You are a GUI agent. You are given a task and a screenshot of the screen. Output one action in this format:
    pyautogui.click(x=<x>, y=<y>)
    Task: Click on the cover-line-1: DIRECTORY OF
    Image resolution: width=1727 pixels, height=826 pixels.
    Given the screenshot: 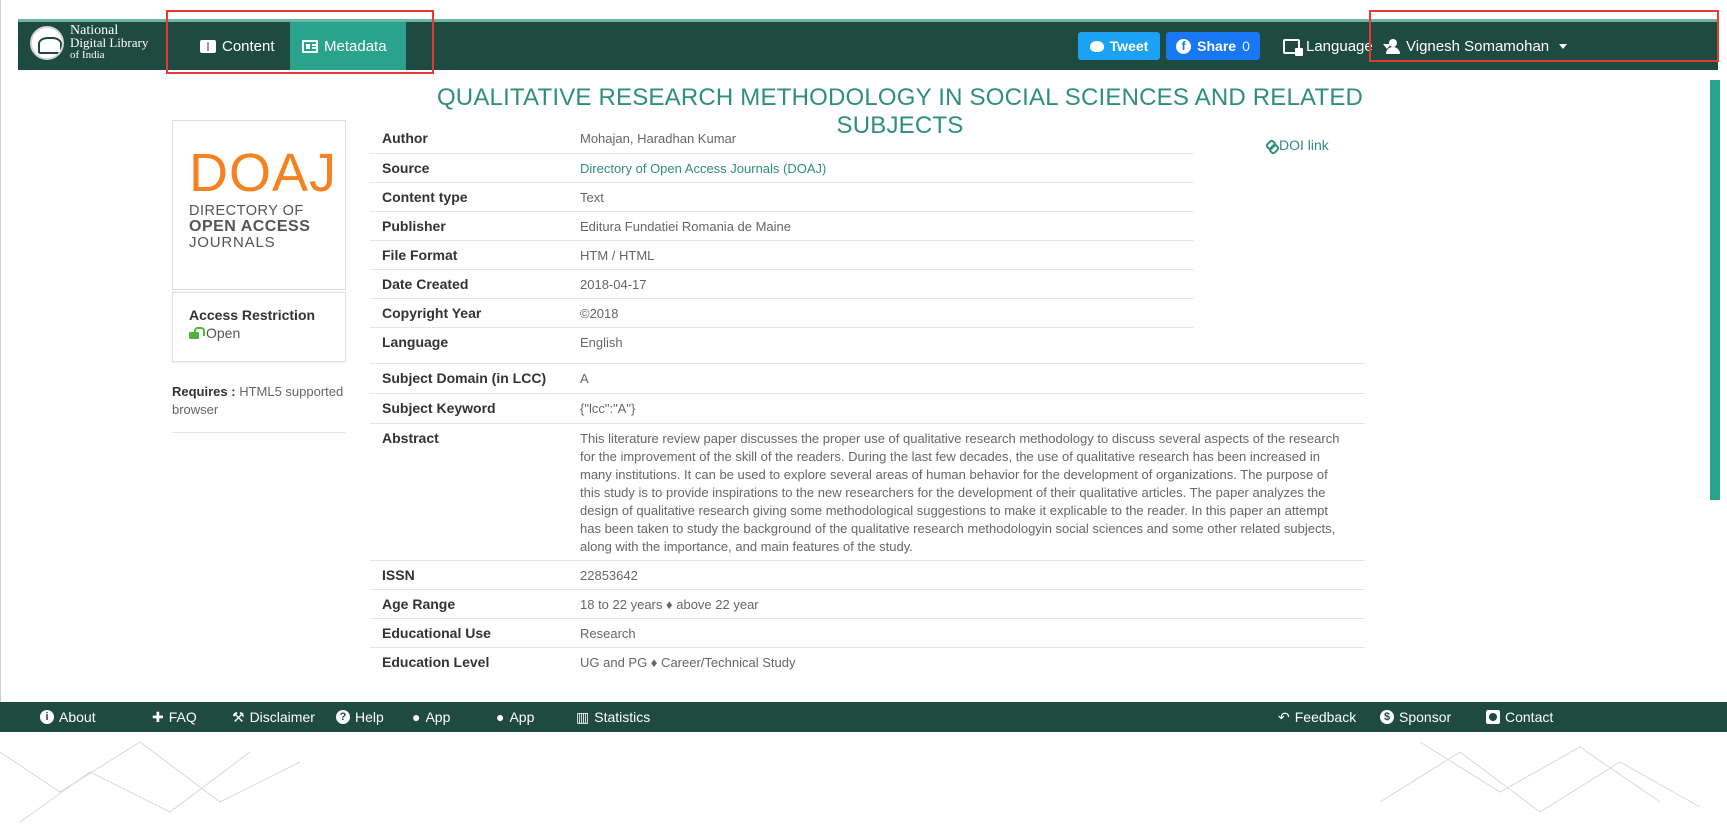 What is the action you would take?
    pyautogui.click(x=246, y=211)
    